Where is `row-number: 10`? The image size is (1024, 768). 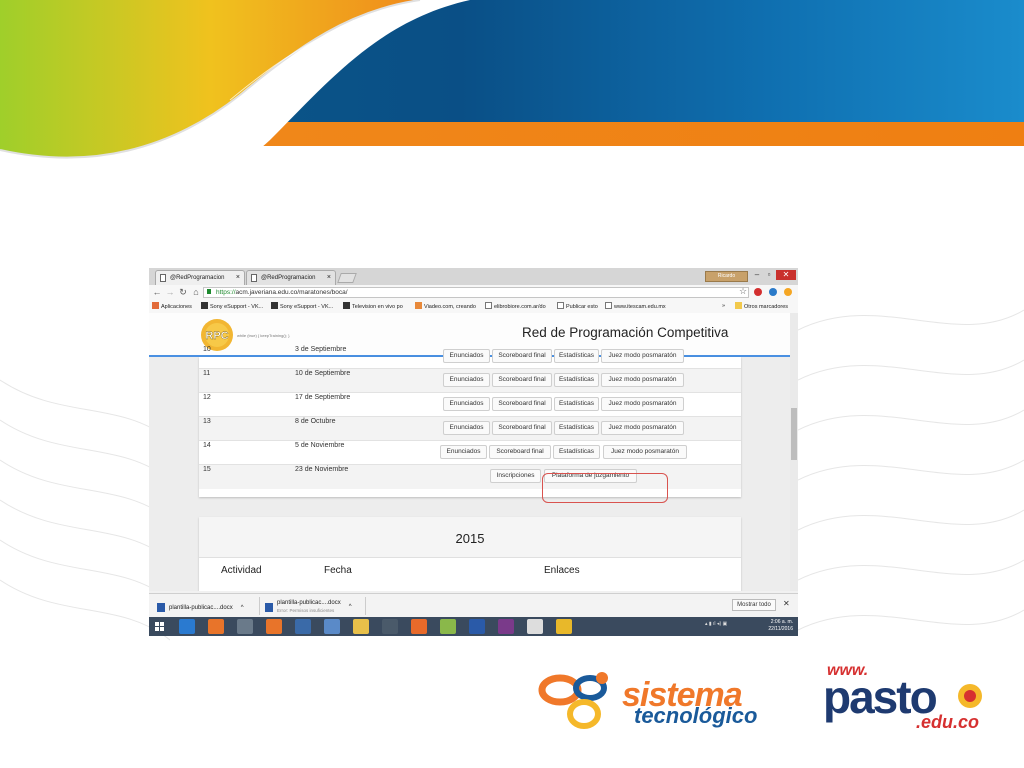
row-number: 10 is located at coordinates (207, 349).